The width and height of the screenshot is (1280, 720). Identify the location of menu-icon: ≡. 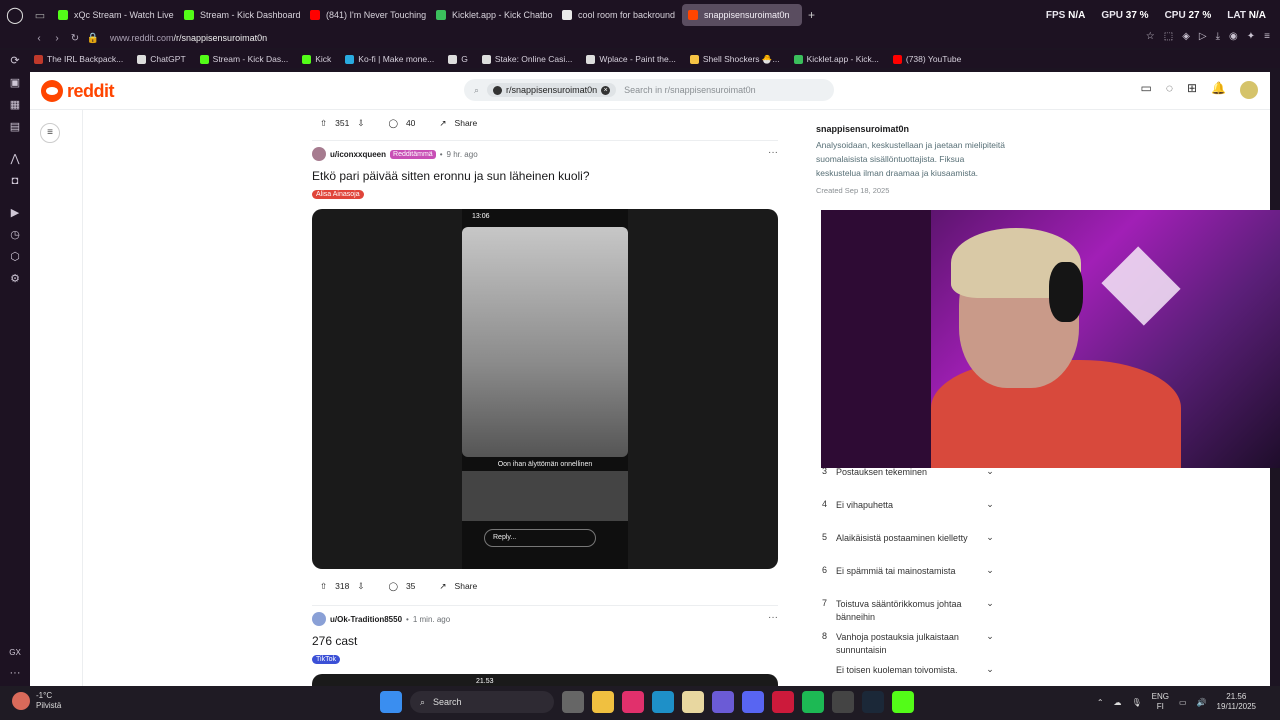
(1267, 36).